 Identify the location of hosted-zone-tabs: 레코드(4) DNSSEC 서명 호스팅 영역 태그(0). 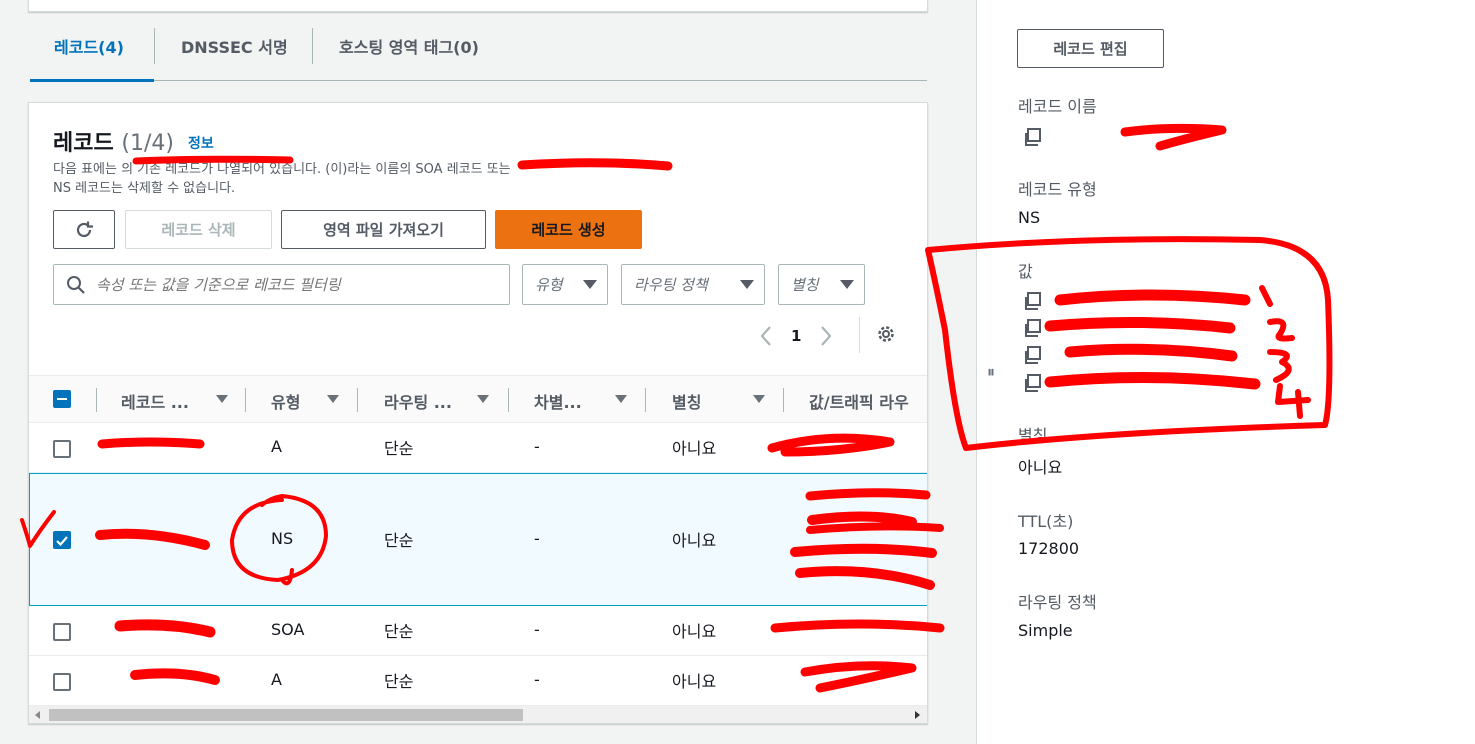
(478, 52).